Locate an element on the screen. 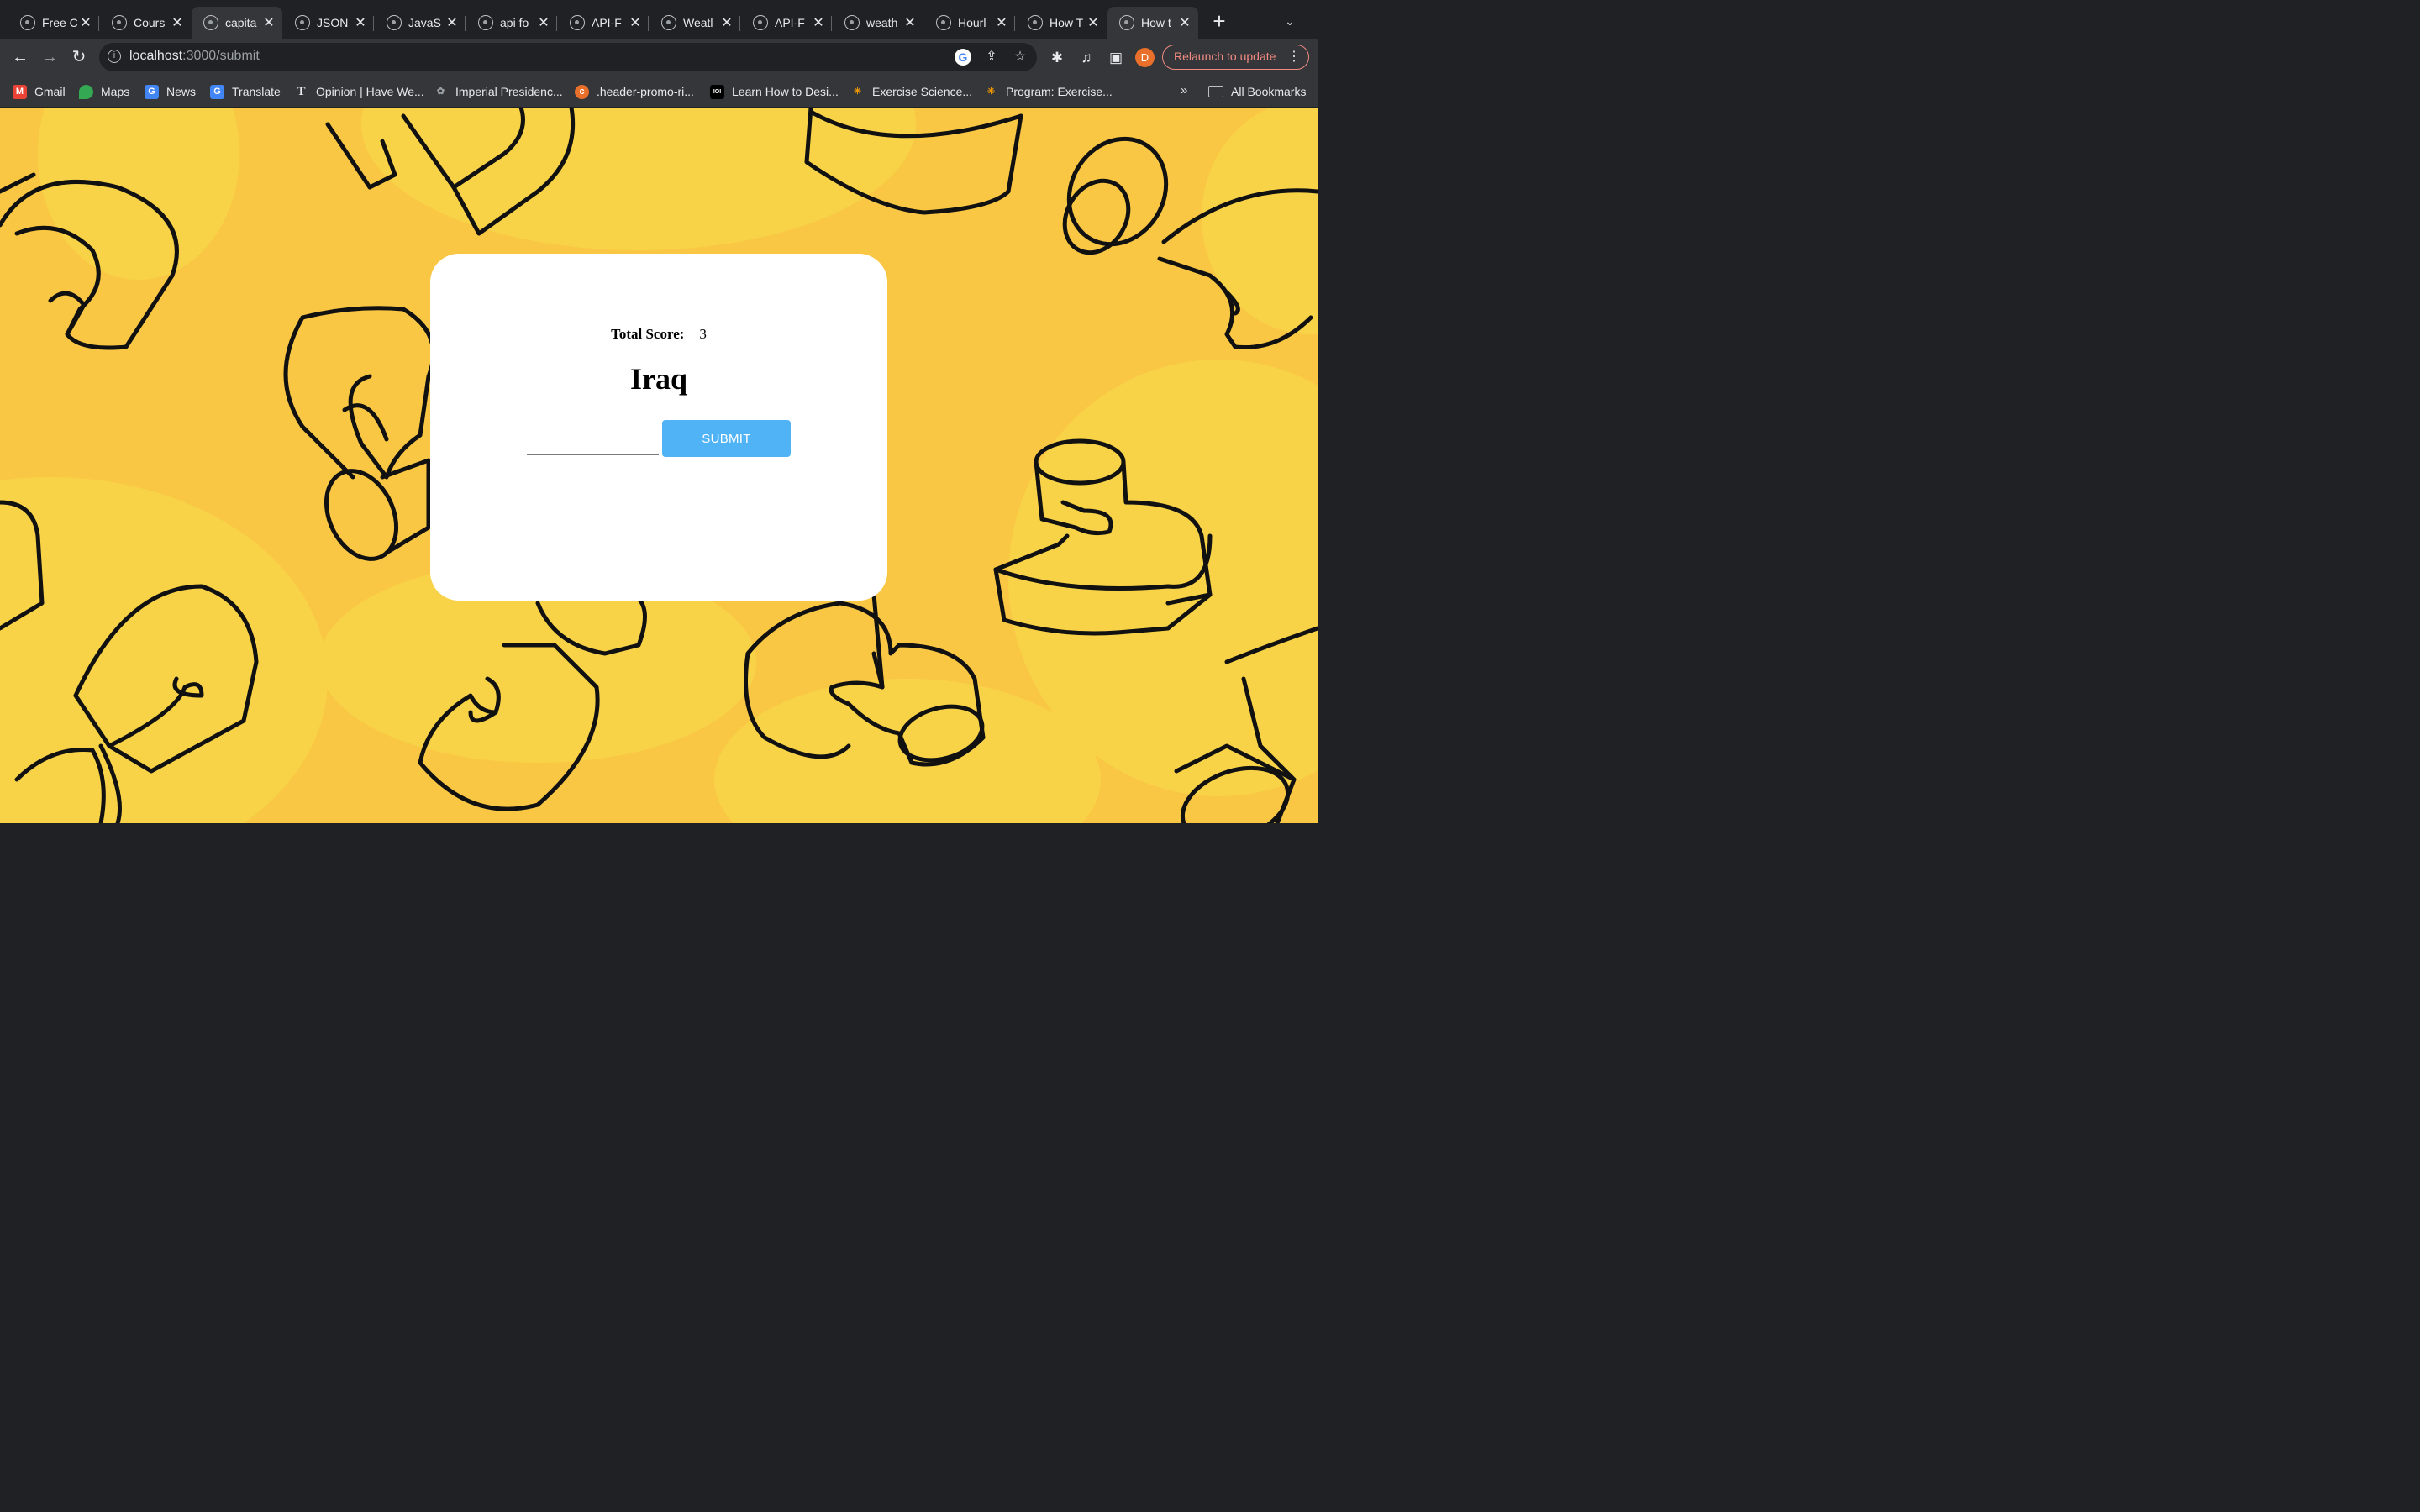 The width and height of the screenshot is (2420, 1512). tab: JSON ✕ is located at coordinates (329, 23).